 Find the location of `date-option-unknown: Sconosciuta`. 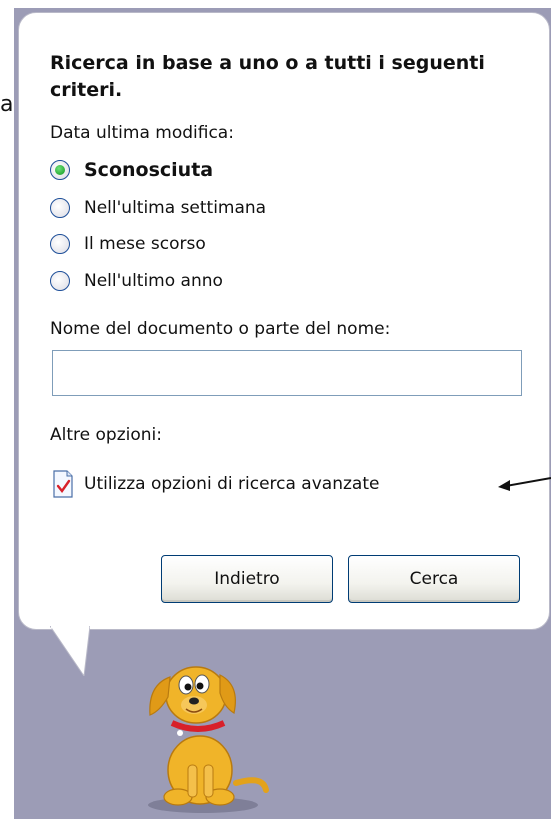

date-option-unknown: Sconosciuta is located at coordinates (131, 170).